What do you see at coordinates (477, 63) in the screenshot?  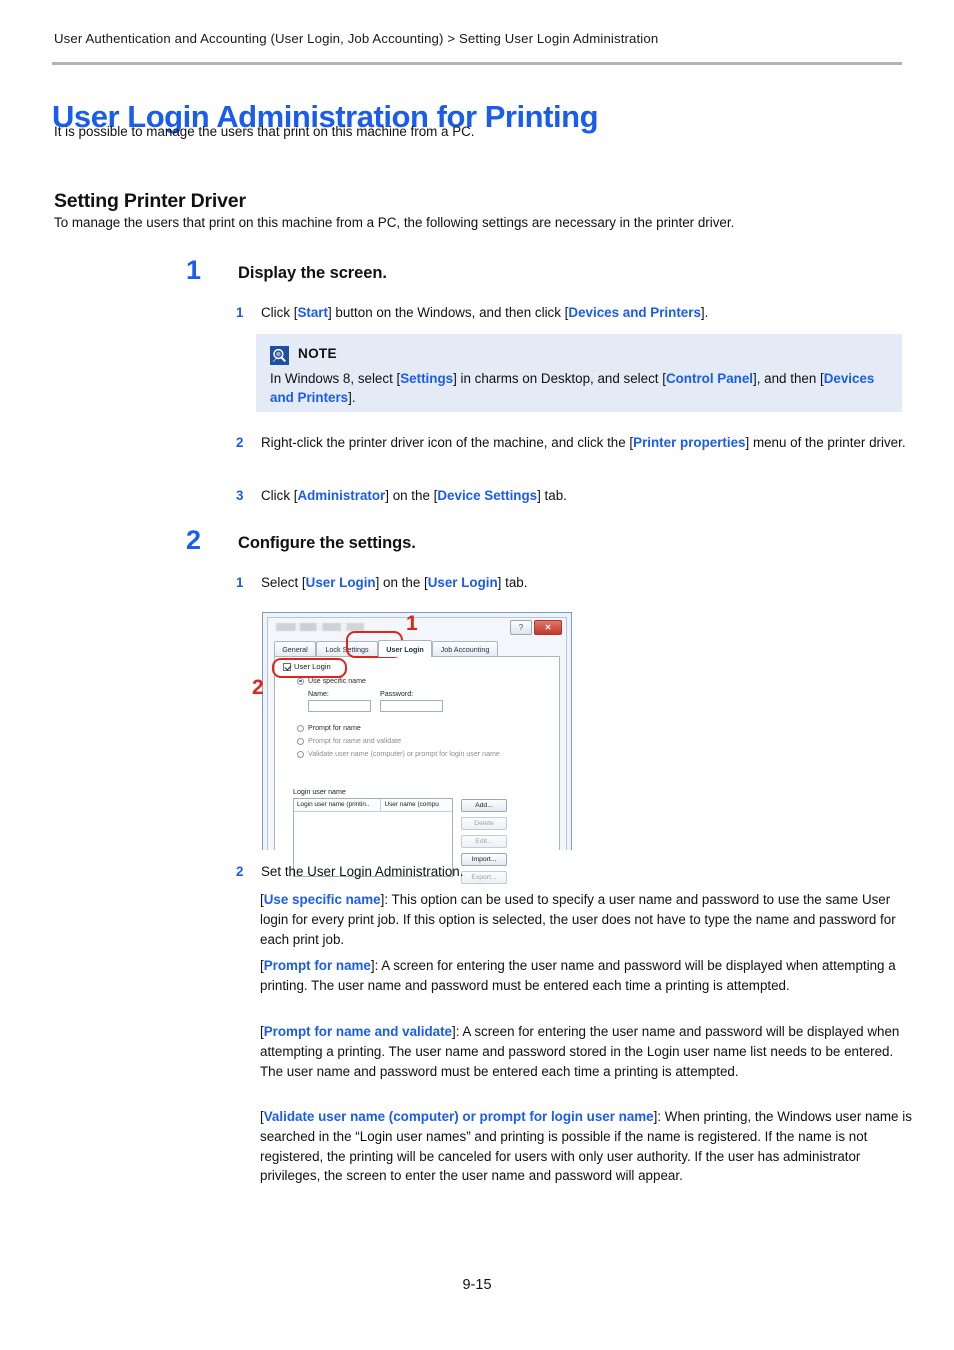 I see `header-divider` at bounding box center [477, 63].